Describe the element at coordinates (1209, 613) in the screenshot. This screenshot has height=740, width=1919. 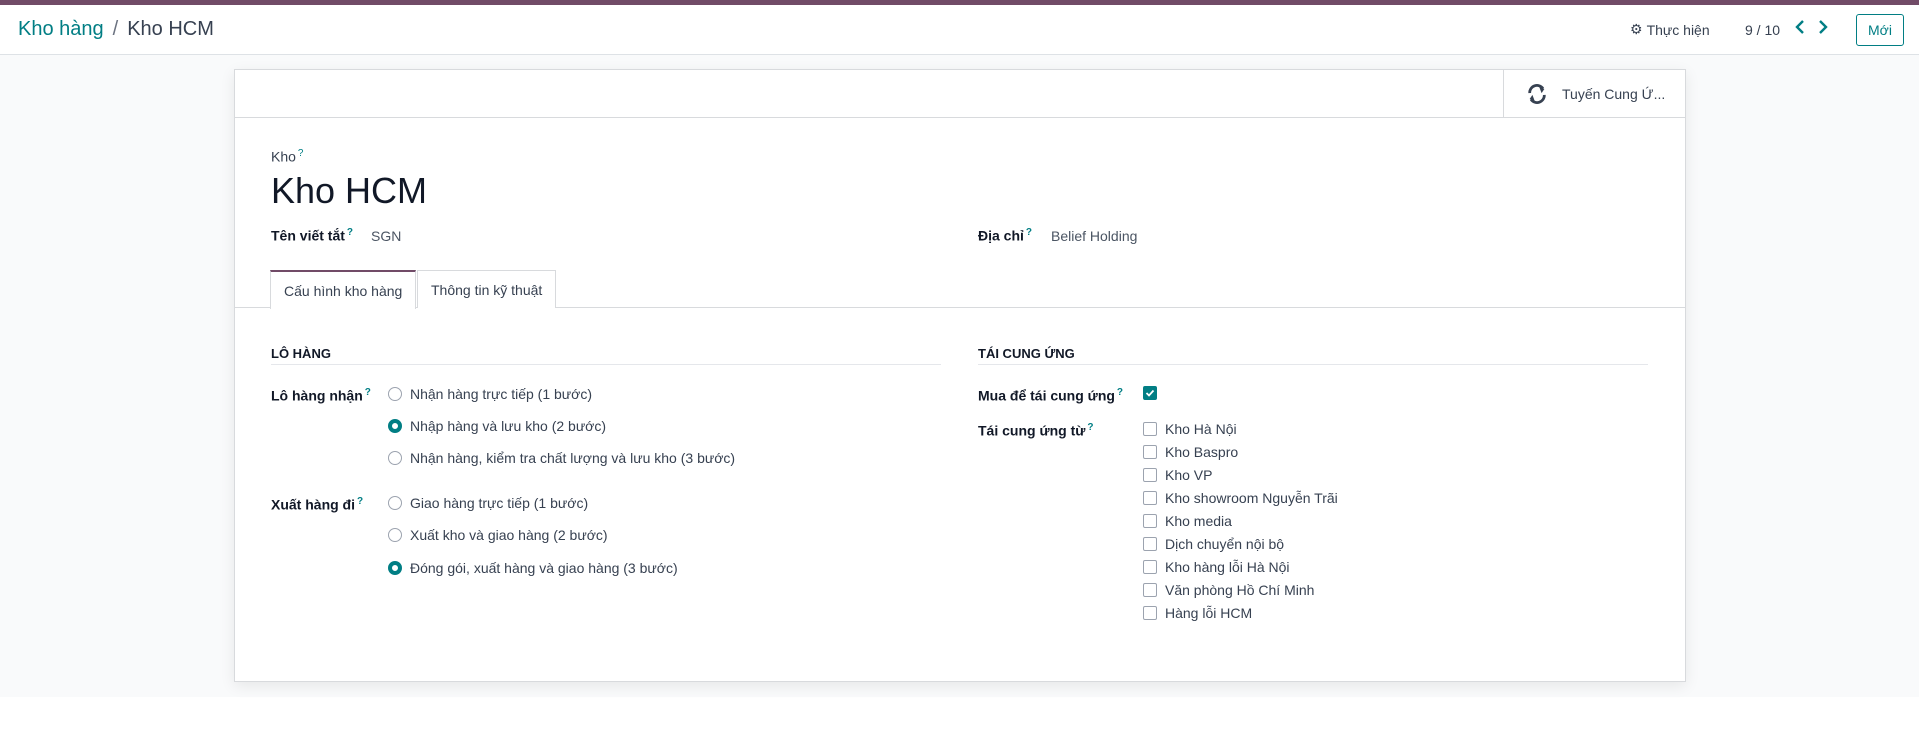
I see `warehouse-label: Hàng lỗi HCM` at that location.